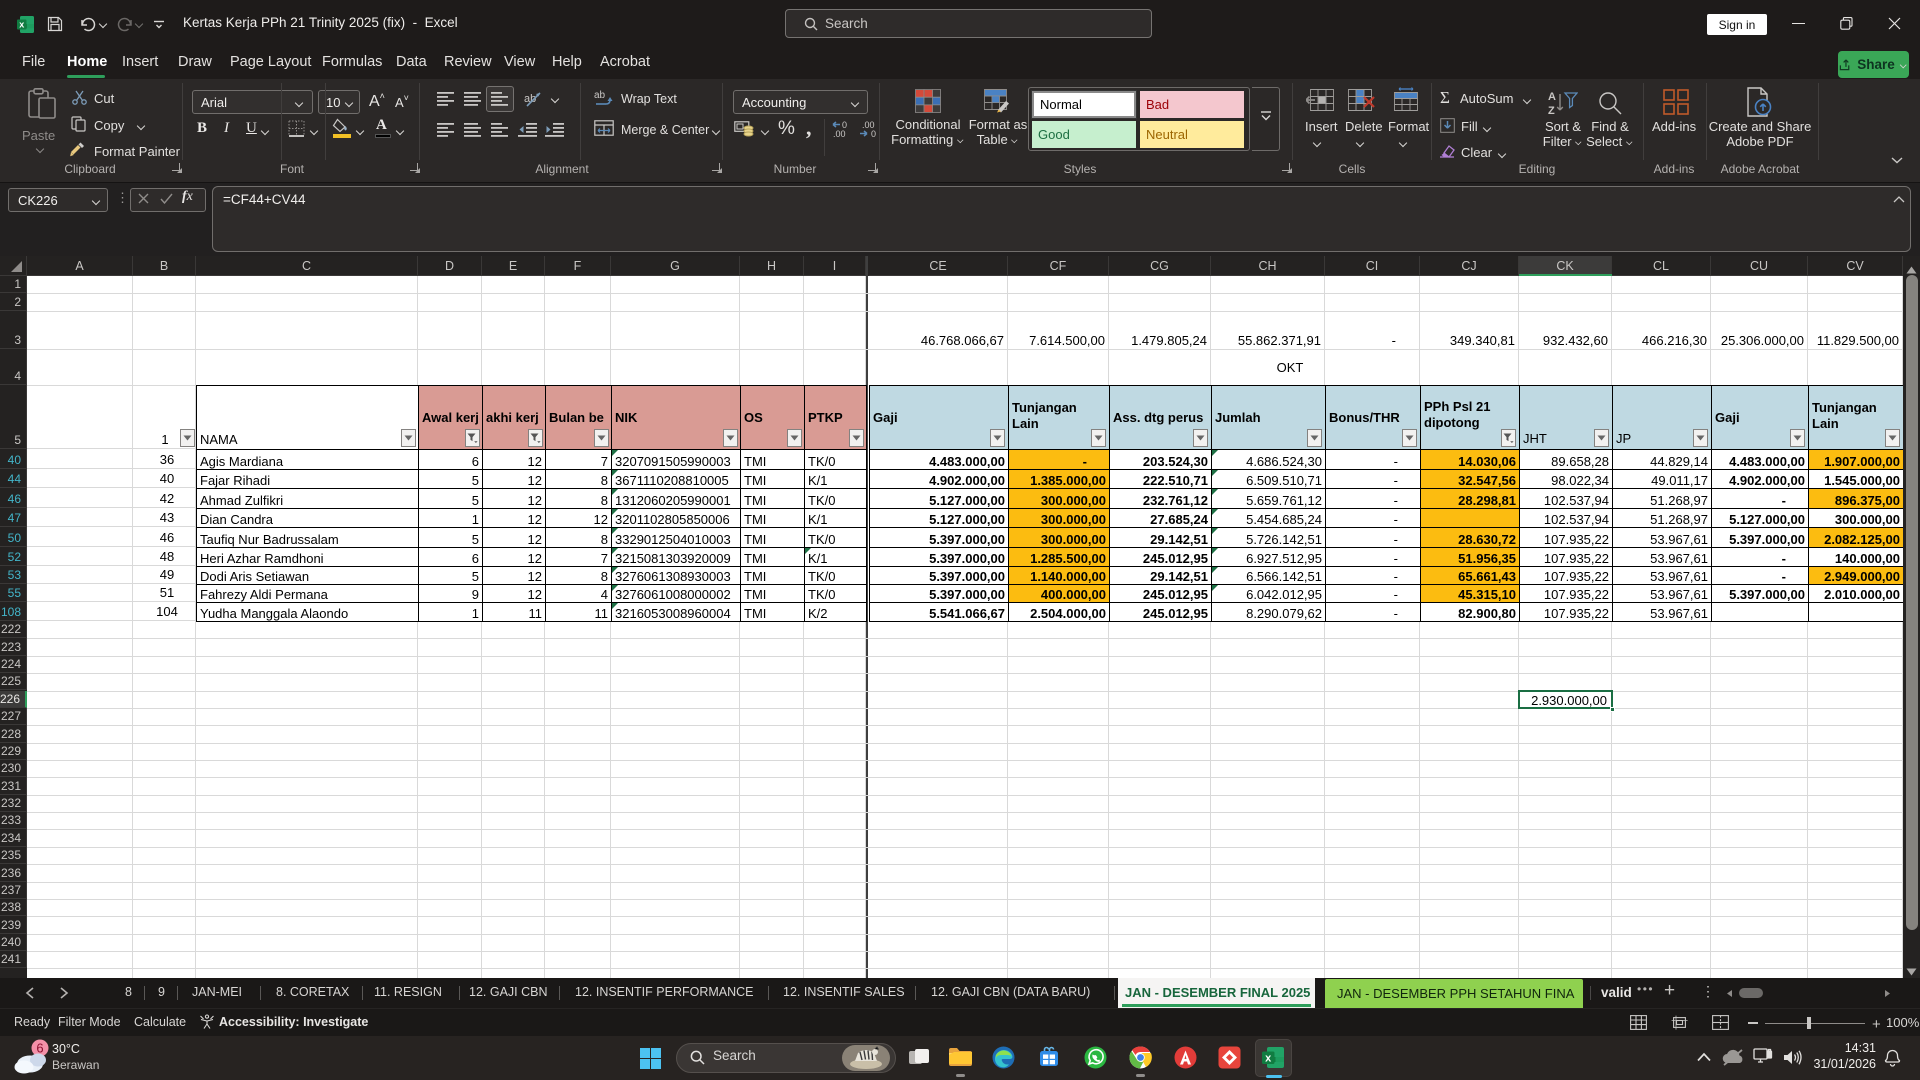  What do you see at coordinates (39, 1048) in the screenshot?
I see `svg-text: 6` at bounding box center [39, 1048].